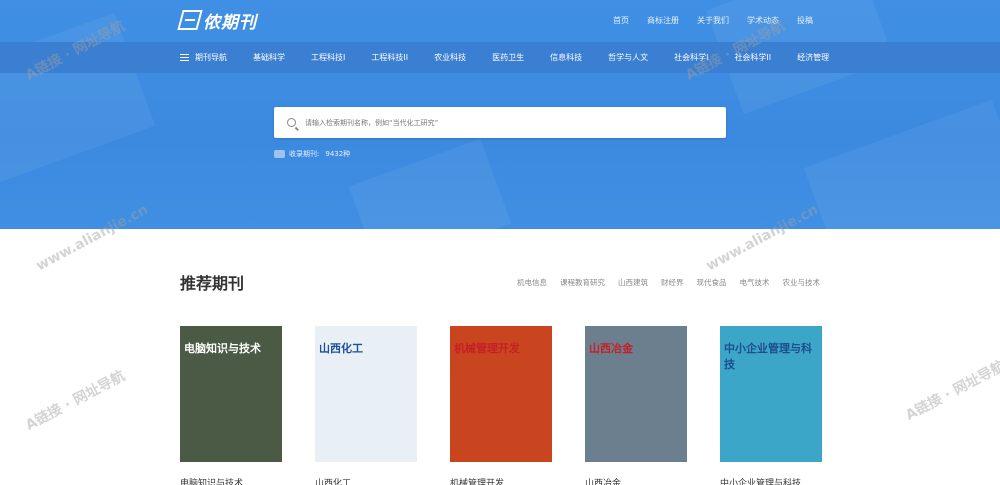 This screenshot has width=1000, height=485. I want to click on top-link-submit: 投稿, so click(805, 20).